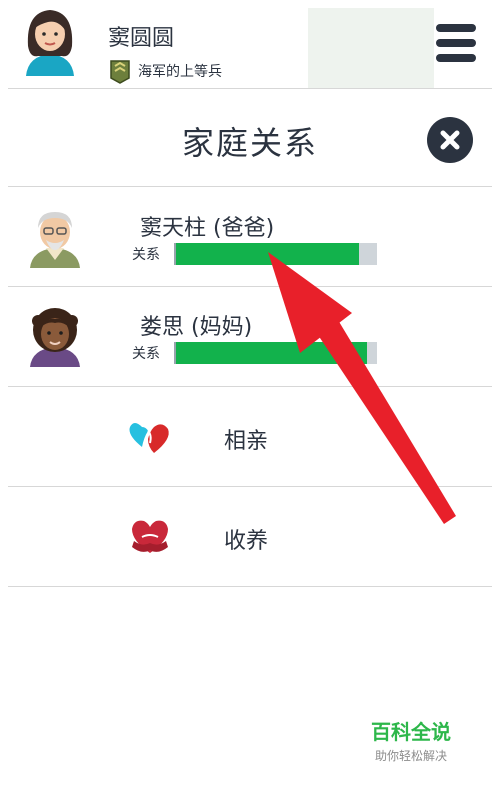  What do you see at coordinates (149, 438) in the screenshot?
I see `dating-hearts-icon` at bounding box center [149, 438].